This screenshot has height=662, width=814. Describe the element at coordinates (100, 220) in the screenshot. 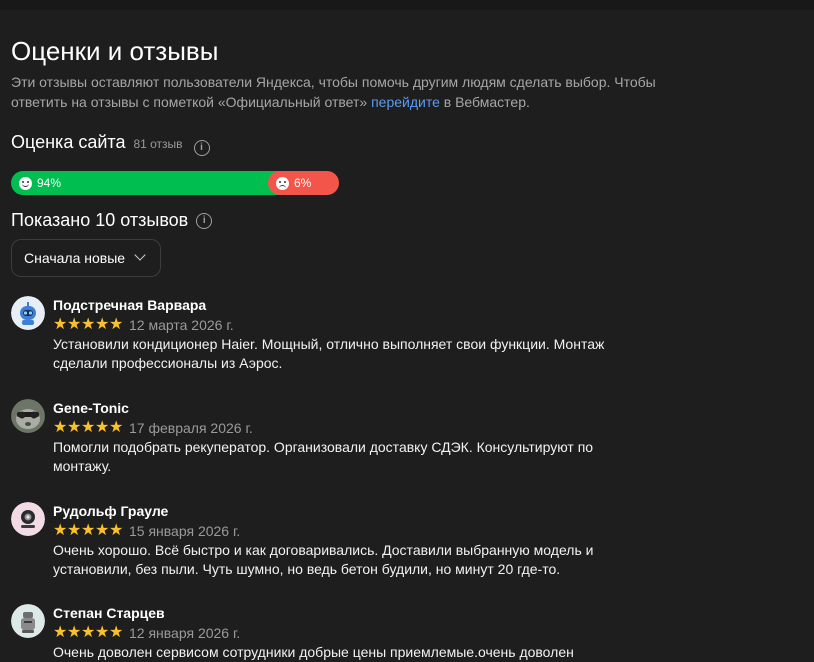

I see `shown-reviews-title: Показано 10 отзывов` at that location.